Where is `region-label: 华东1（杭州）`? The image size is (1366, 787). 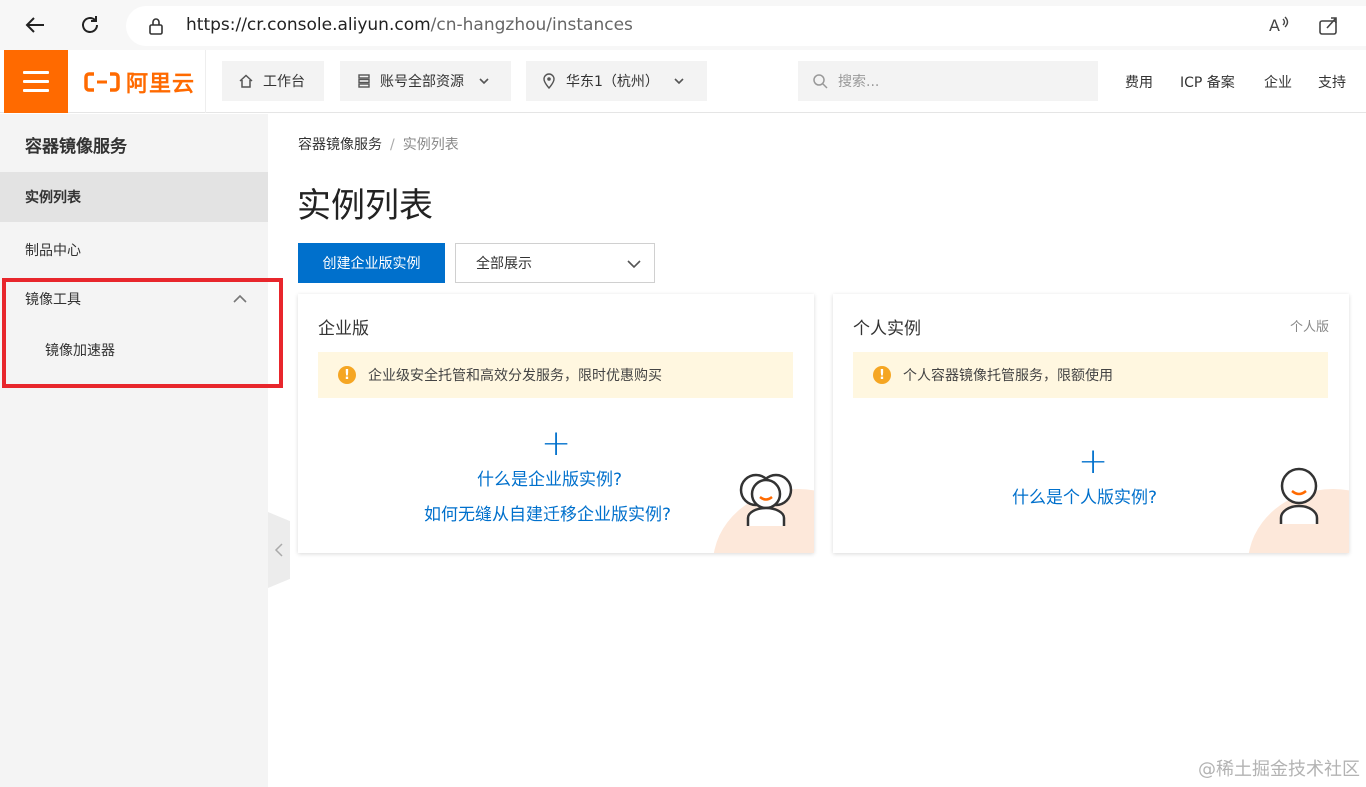
region-label: 华东1（杭州） is located at coordinates (612, 82).